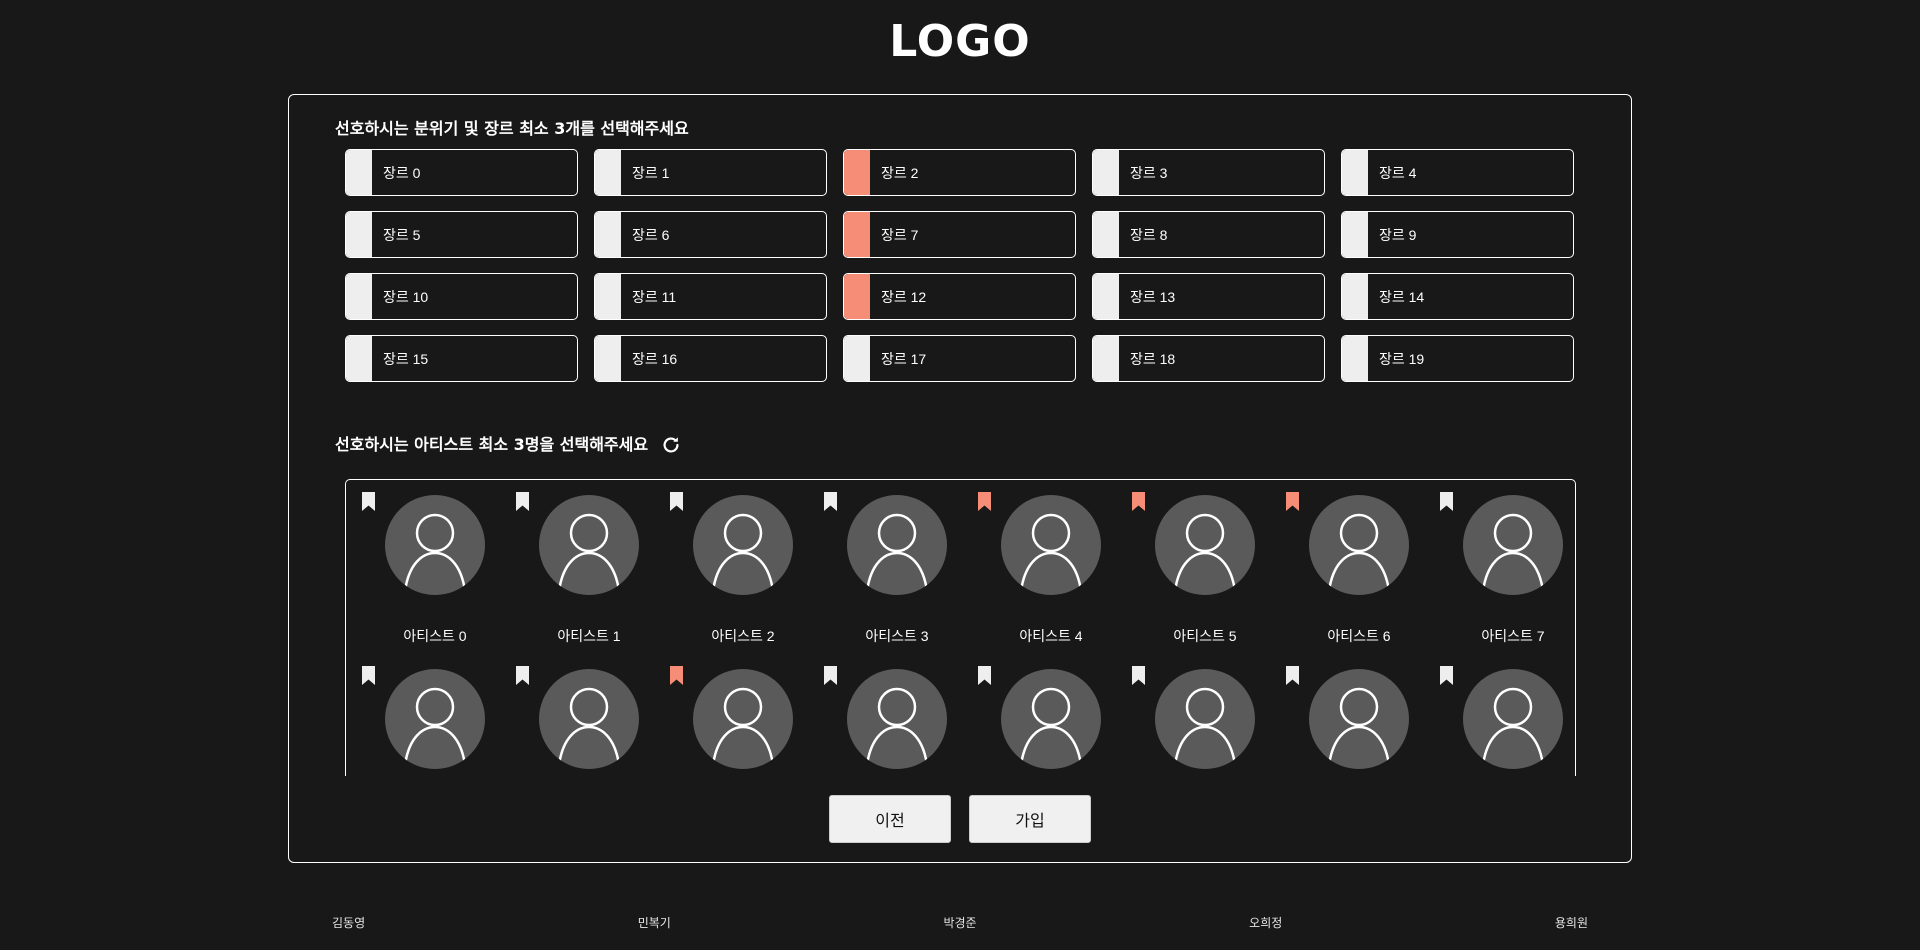  I want to click on genre-chip: 장르 5, so click(461, 234).